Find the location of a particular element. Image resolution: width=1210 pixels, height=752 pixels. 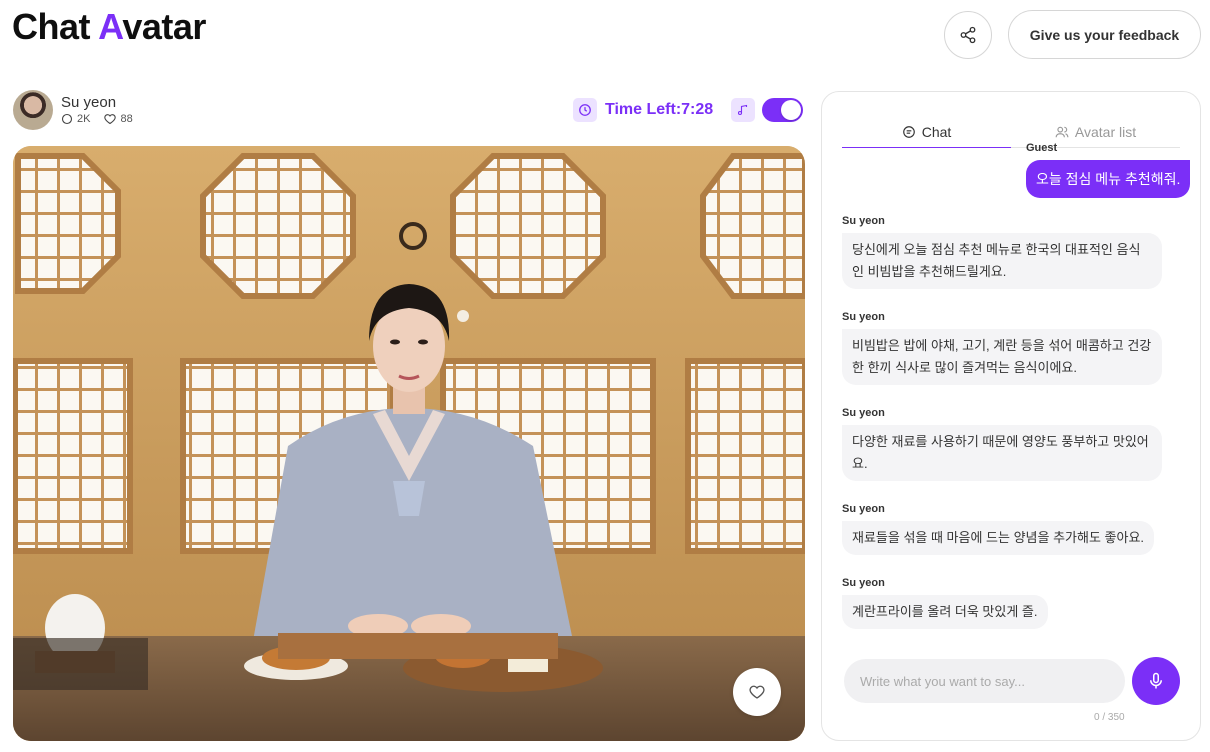

users-icon is located at coordinates (1062, 132).